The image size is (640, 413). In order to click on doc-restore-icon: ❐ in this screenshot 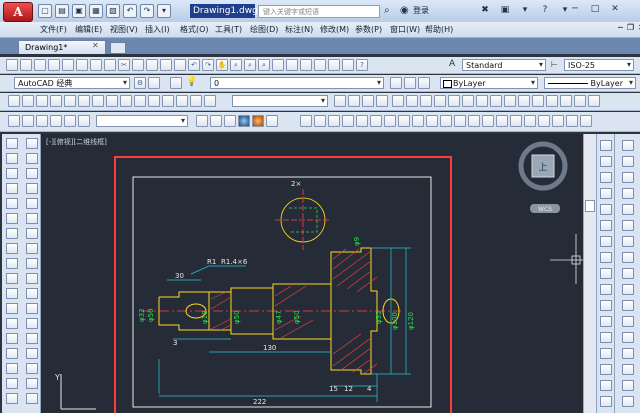, I will do `click(630, 27)`.